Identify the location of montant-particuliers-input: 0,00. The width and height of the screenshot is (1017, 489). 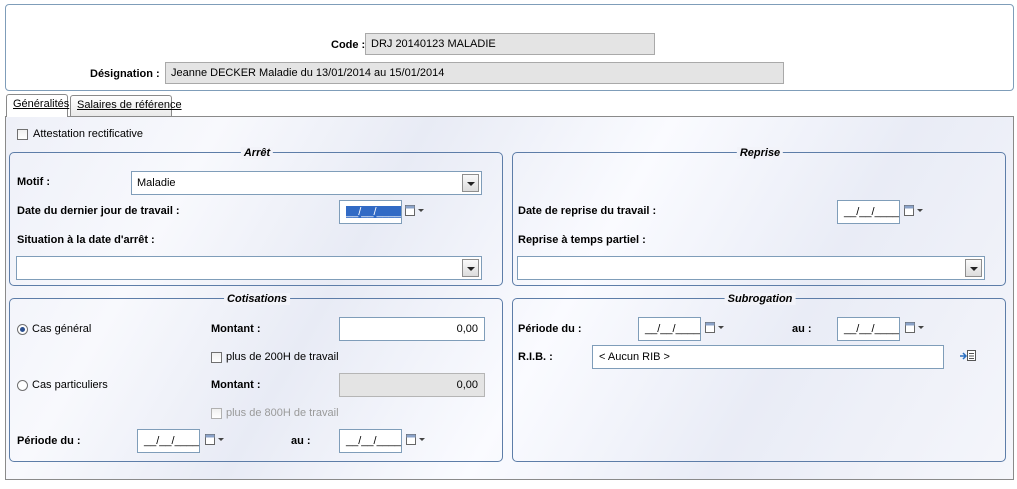
(412, 385).